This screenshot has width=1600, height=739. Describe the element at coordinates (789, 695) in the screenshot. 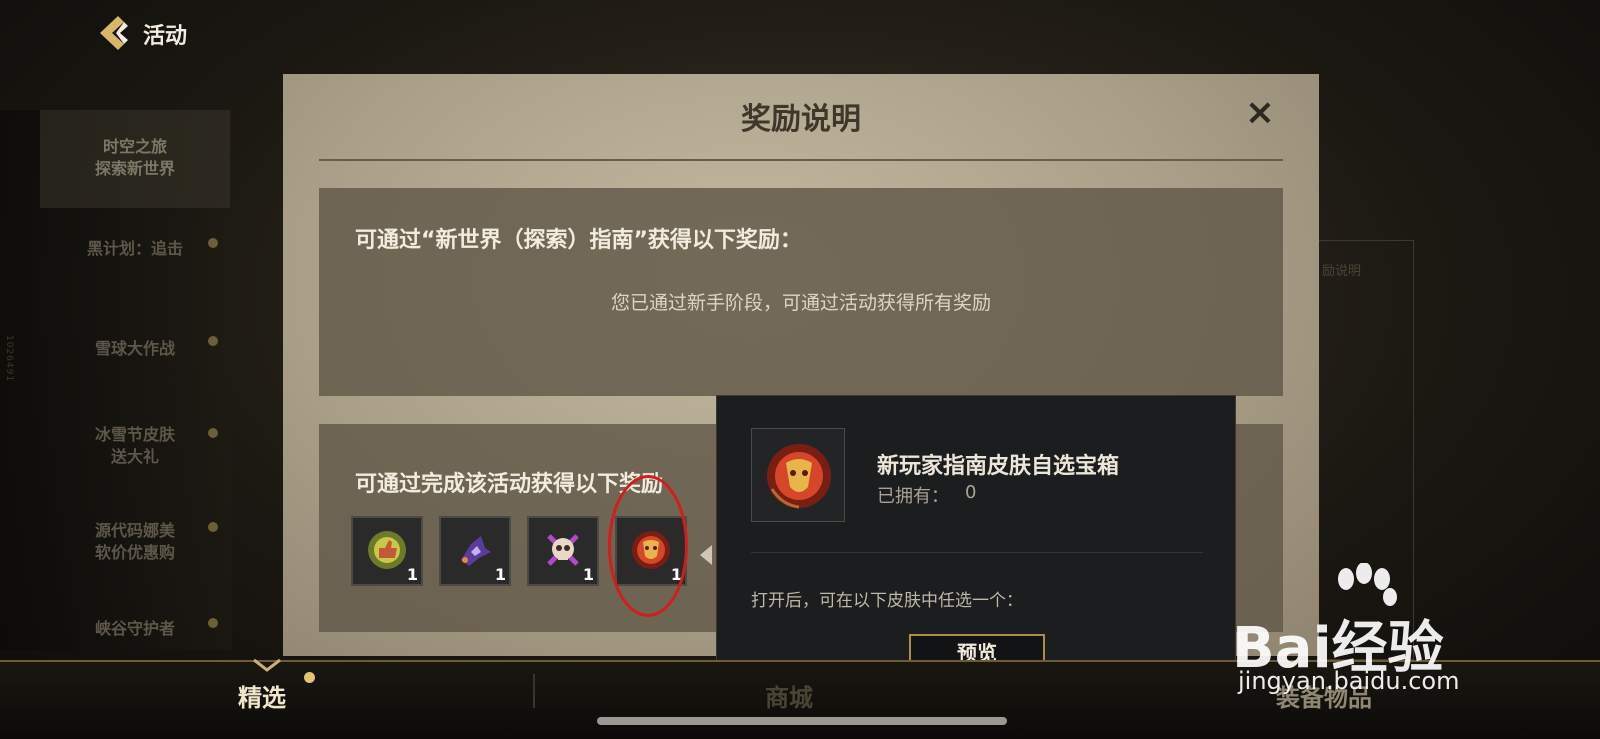

I see `tab-shop: 商城` at that location.